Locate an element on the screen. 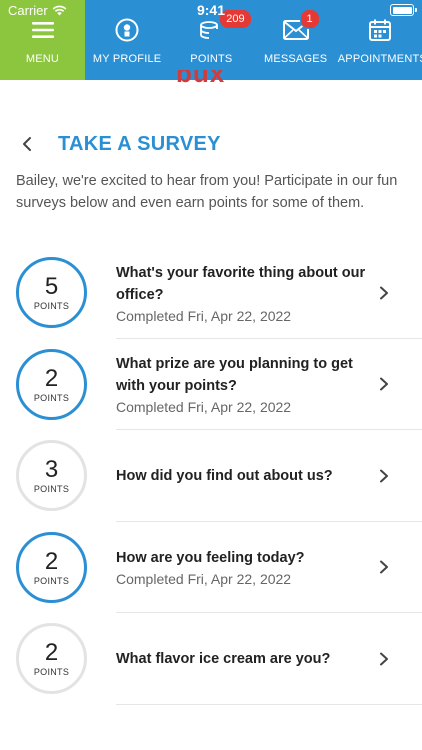  chevron-left-icon is located at coordinates (27, 144).